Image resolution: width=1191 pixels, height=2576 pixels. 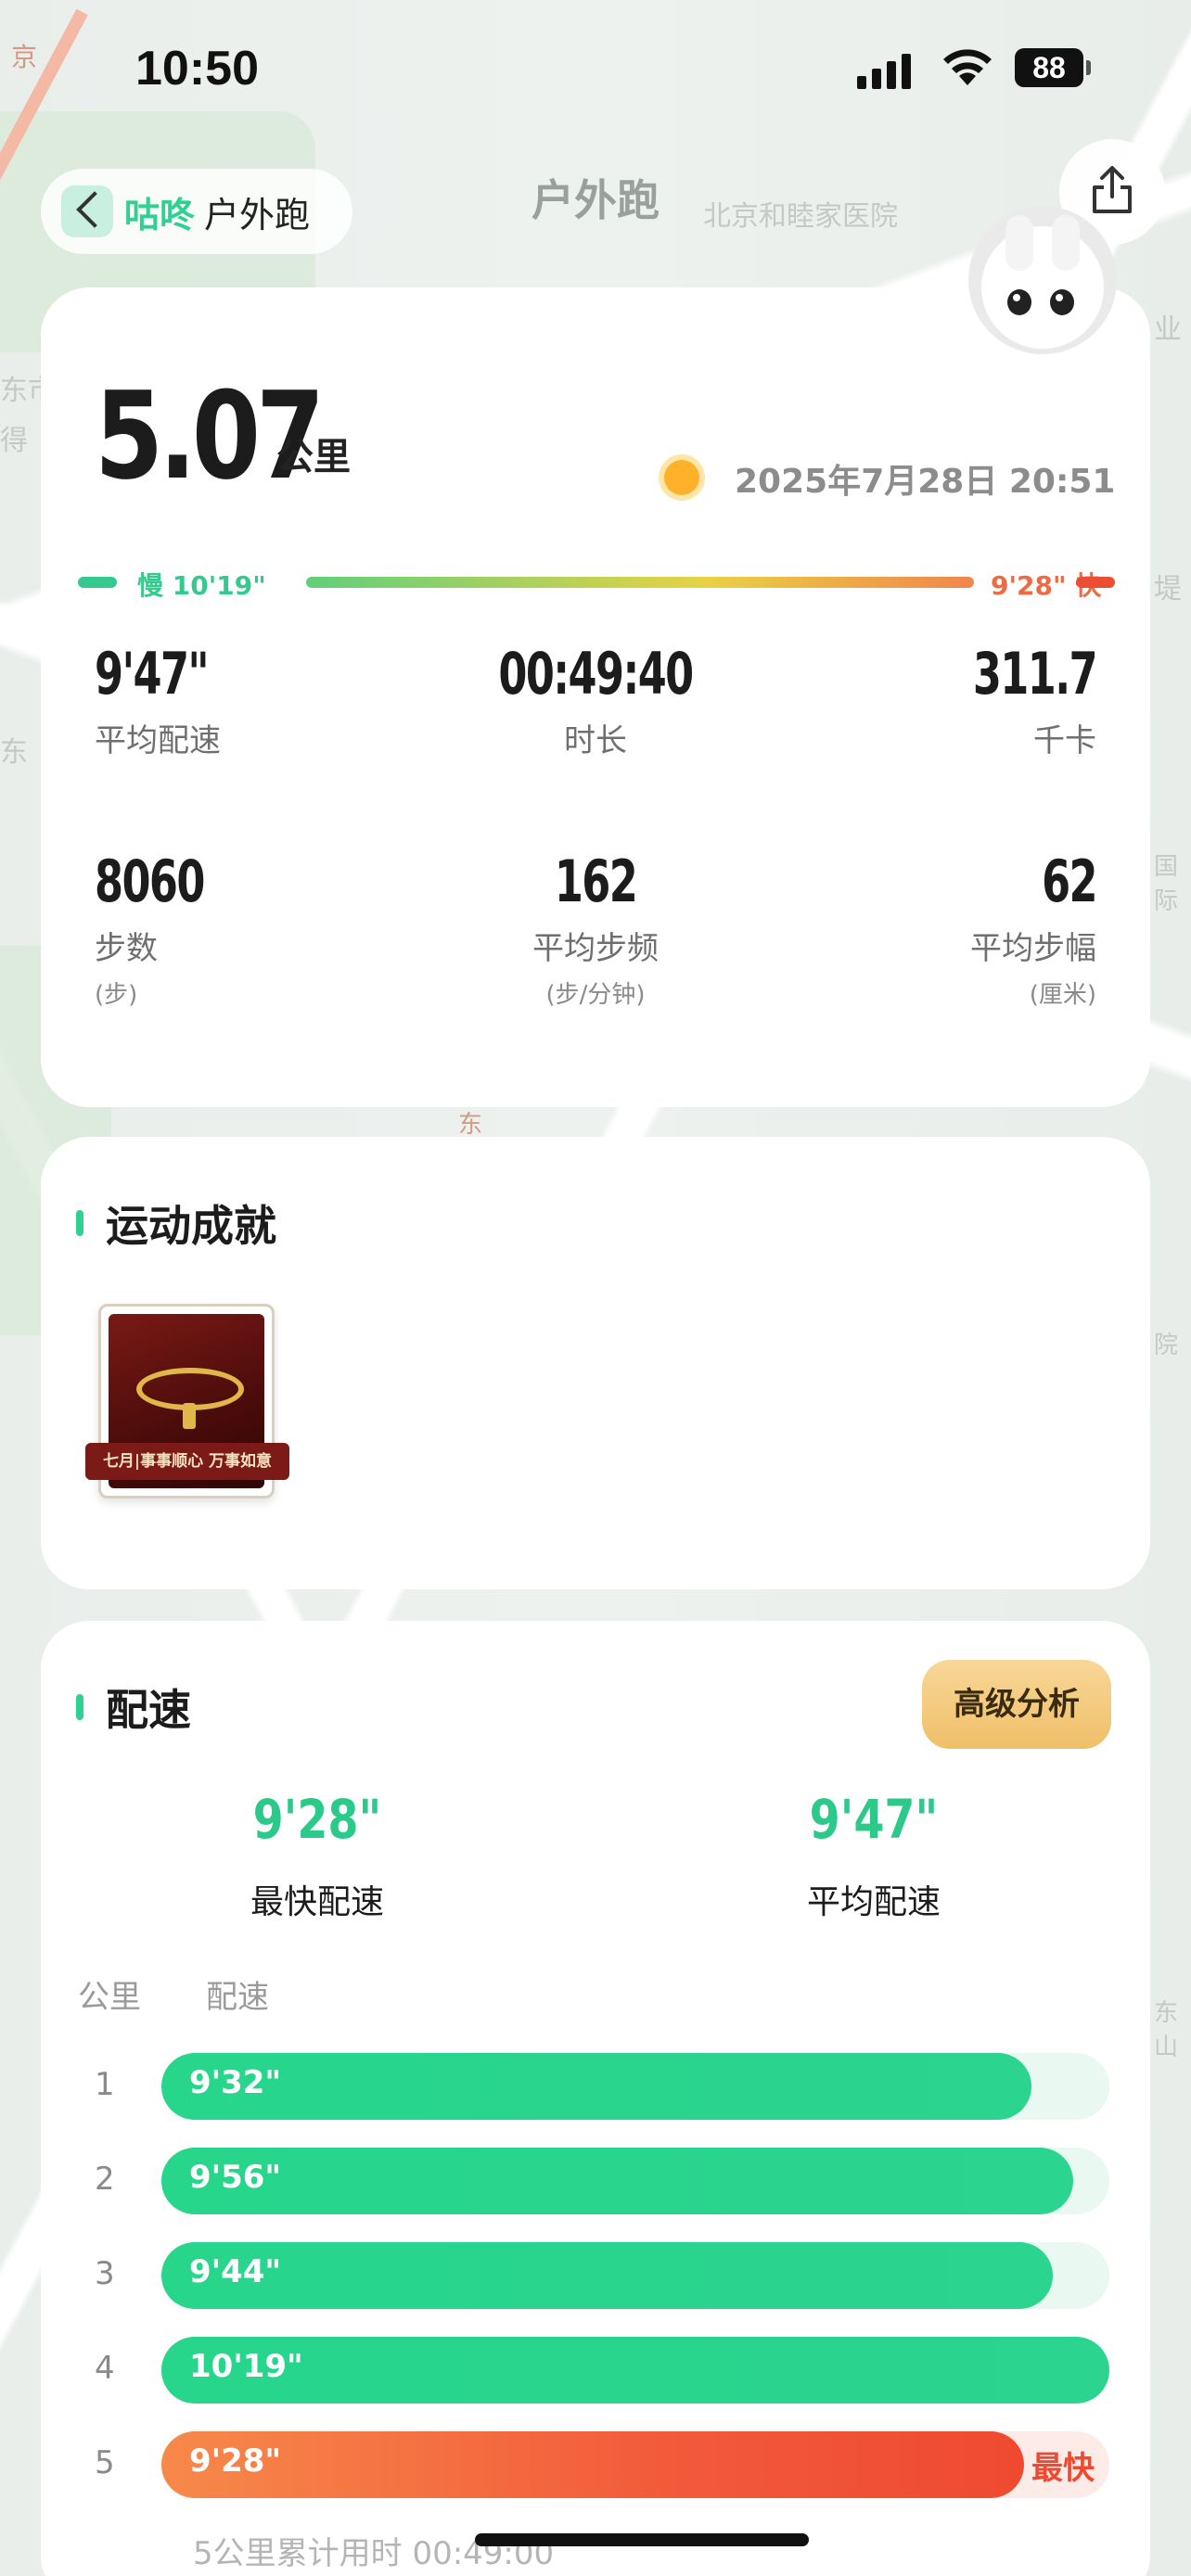 I want to click on stat-cadence: 162 平均步频 (步/分钟), so click(x=595, y=929).